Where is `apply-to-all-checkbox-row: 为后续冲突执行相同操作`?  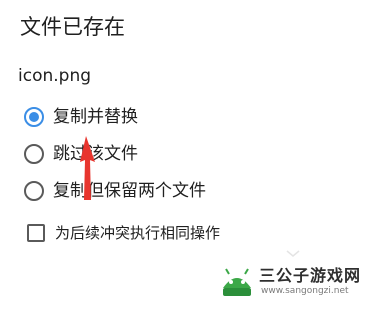
apply-to-all-checkbox-row: 为后续冲突执行相同操作 is located at coordinates (123, 233).